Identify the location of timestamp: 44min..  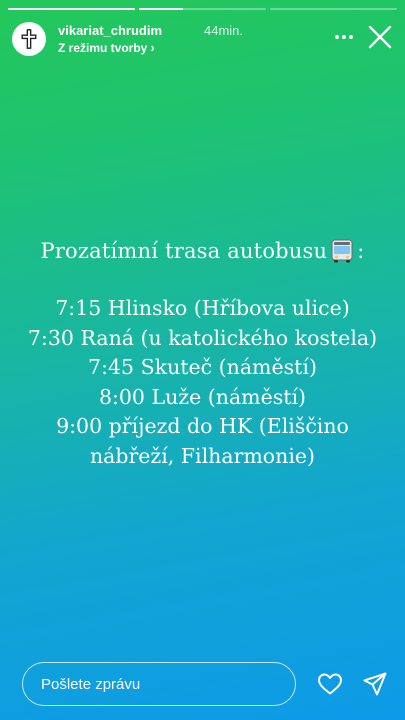
(224, 30).